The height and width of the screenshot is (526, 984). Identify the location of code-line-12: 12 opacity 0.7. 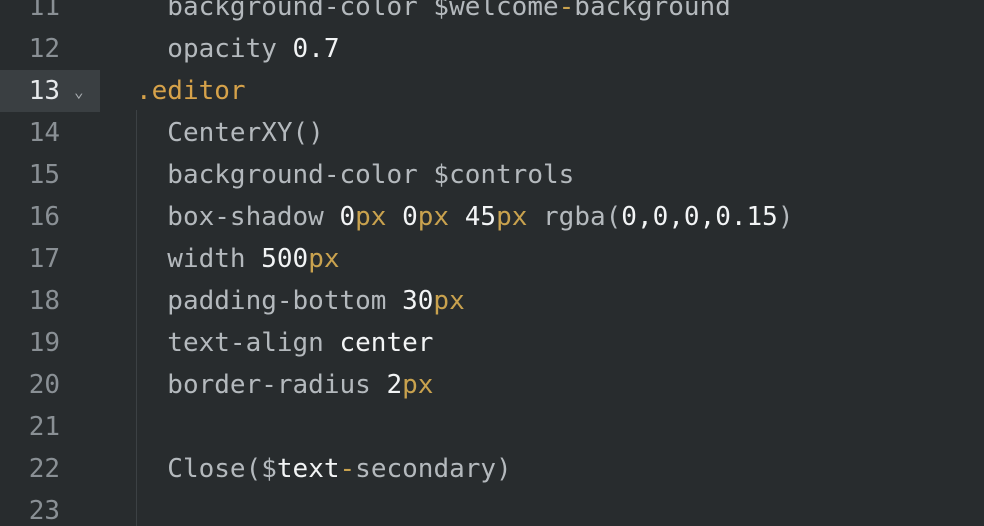
(492, 49).